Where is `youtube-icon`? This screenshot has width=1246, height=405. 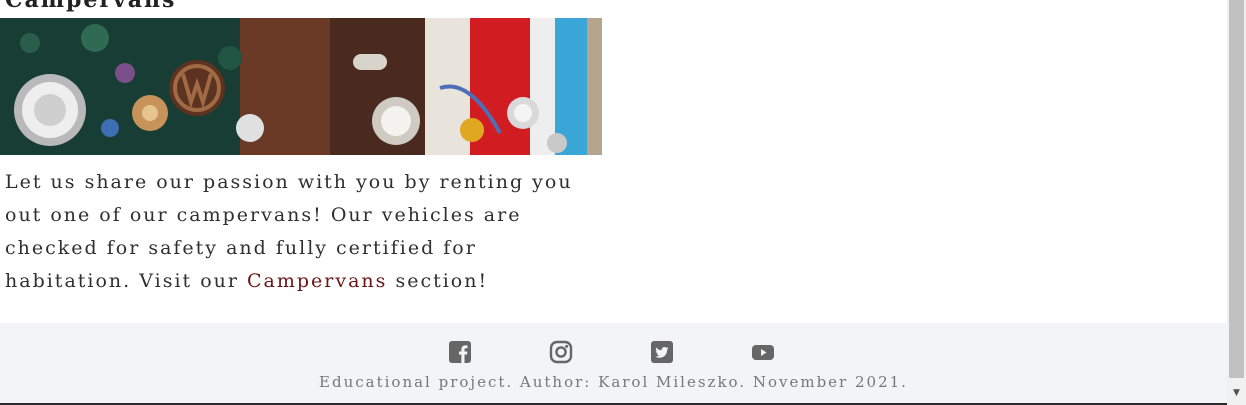
youtube-icon is located at coordinates (763, 352).